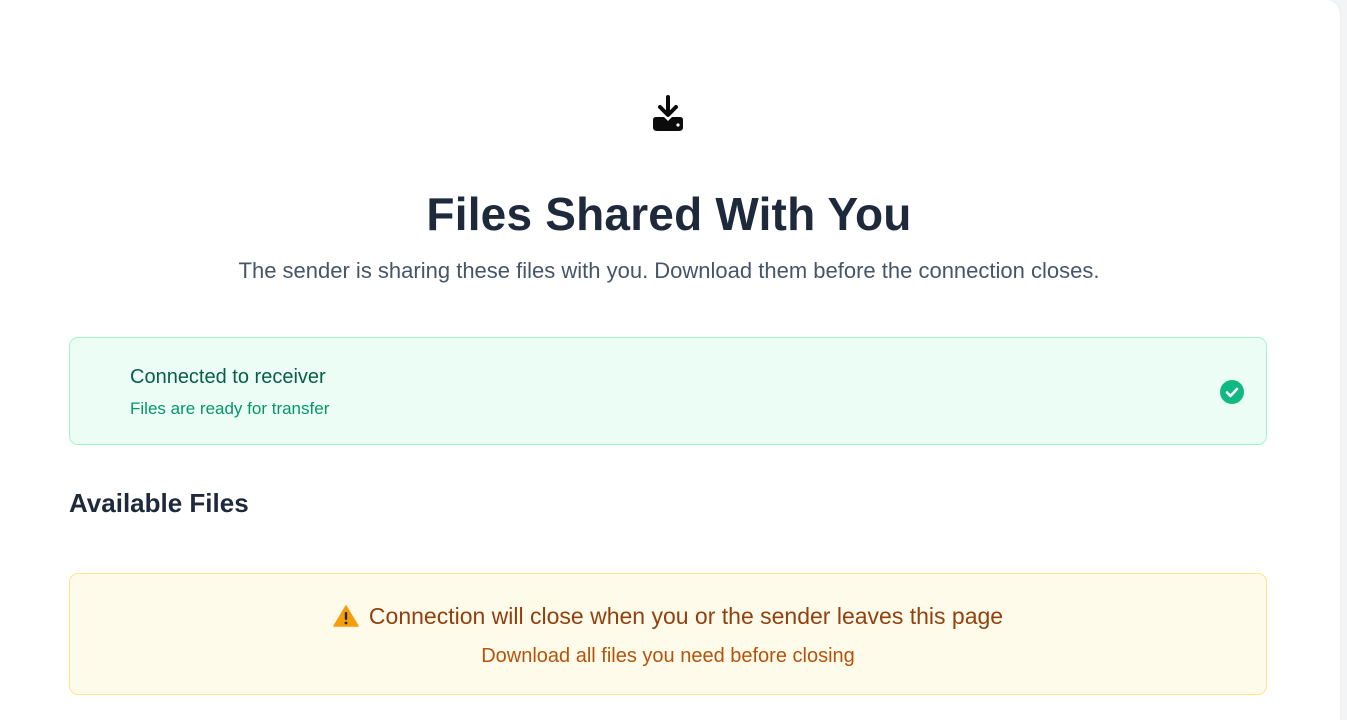 This screenshot has width=1347, height=720. I want to click on download-to-tray-icon, so click(668, 113).